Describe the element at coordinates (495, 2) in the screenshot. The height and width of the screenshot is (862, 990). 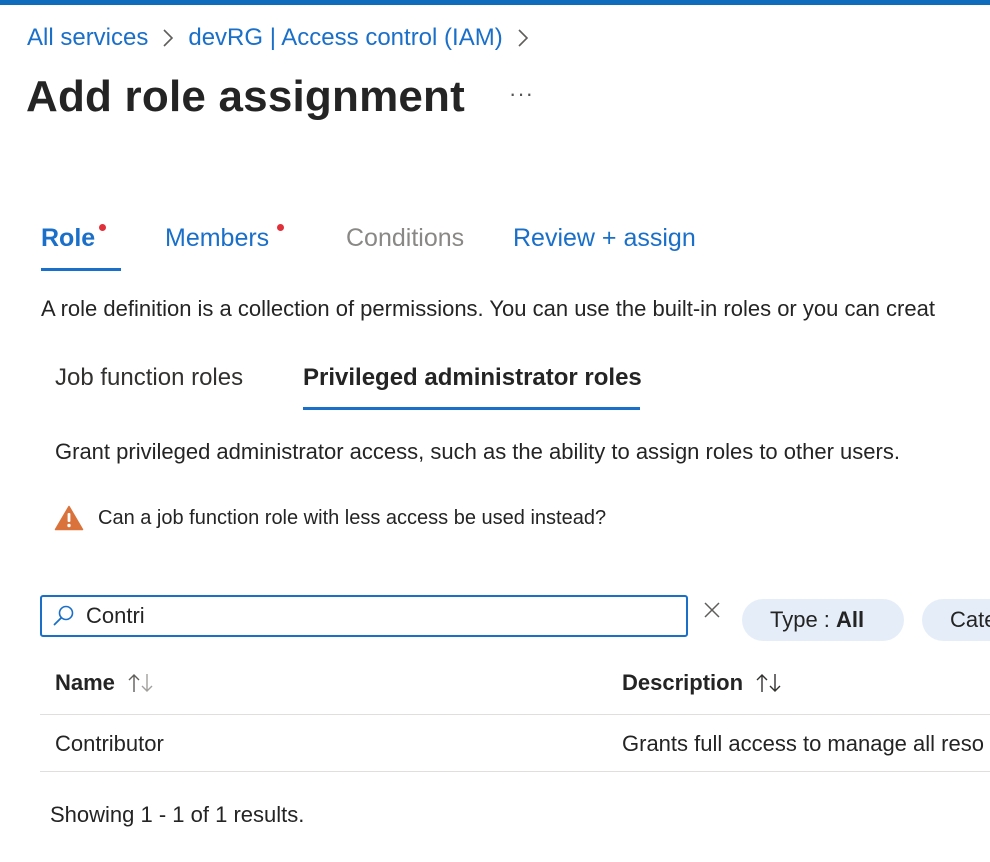
I see `top-accent-bar` at that location.